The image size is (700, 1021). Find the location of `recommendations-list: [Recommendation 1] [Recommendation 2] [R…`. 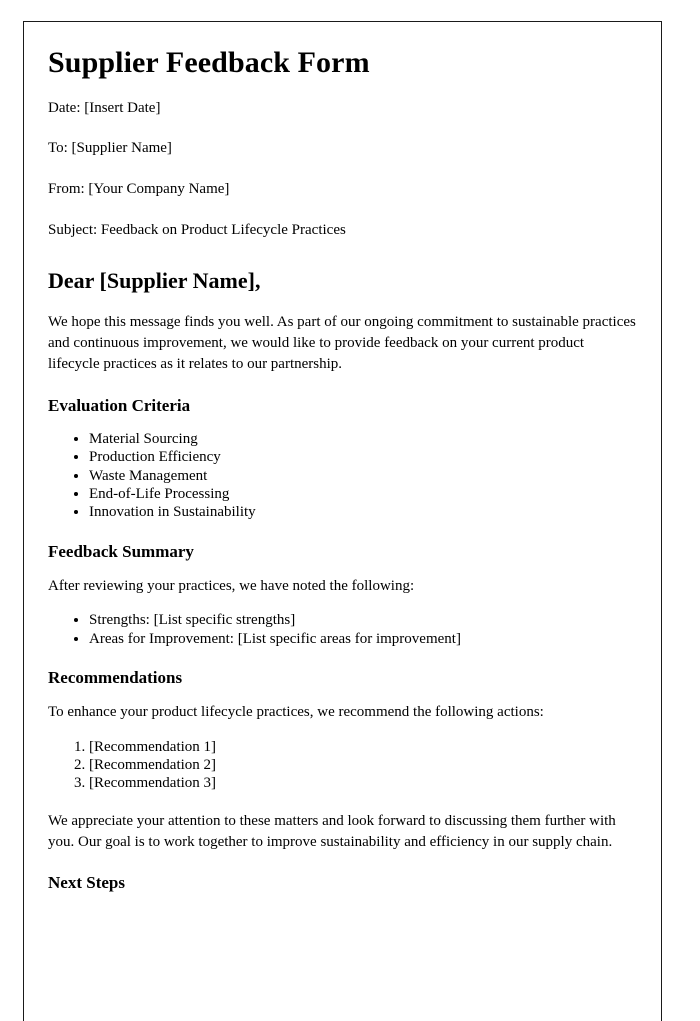

recommendations-list: [Recommendation 1] [Recommendation 2] [R… is located at coordinates (342, 765).